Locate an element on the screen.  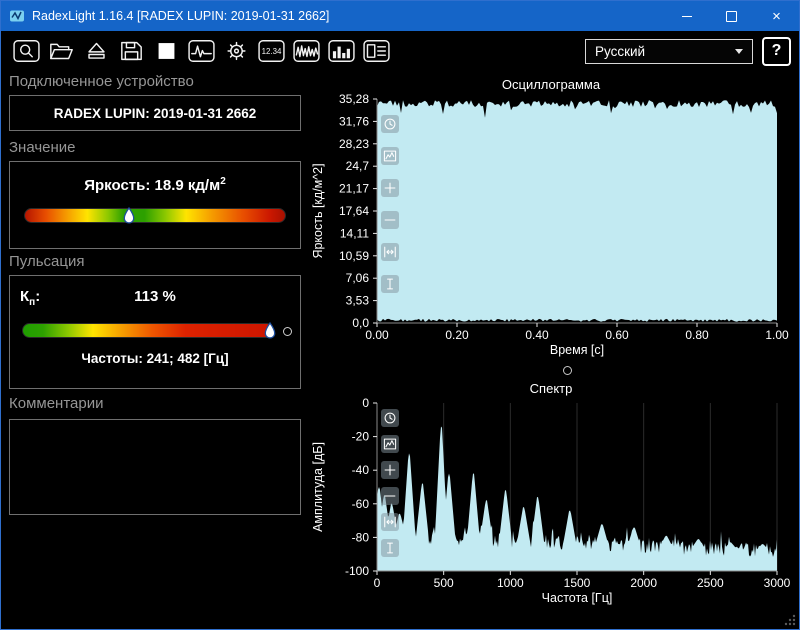
oscillogram-title: Осциллограмма is located at coordinates (551, 84).